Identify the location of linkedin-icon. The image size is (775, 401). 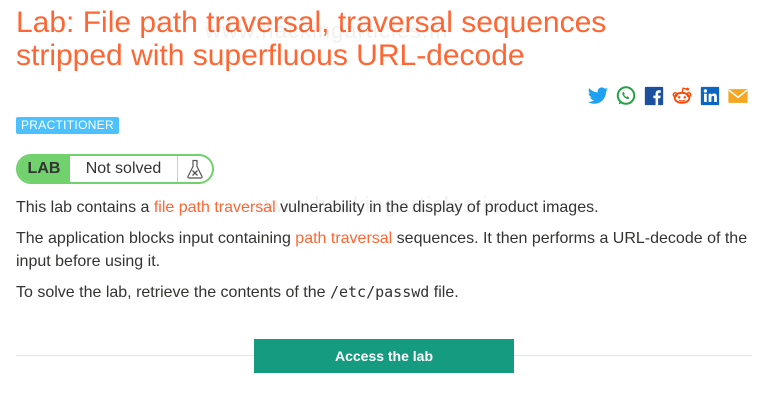
(710, 96).